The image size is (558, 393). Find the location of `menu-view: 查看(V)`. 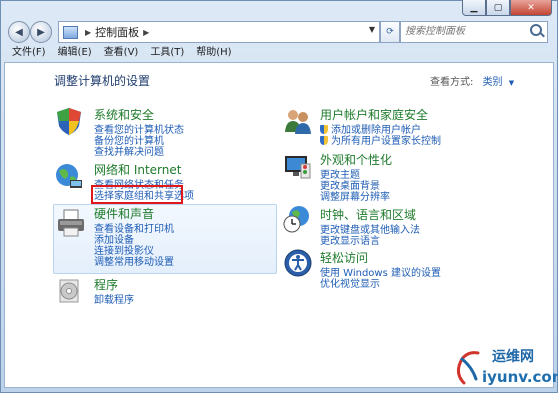

menu-view: 查看(V) is located at coordinates (121, 53).